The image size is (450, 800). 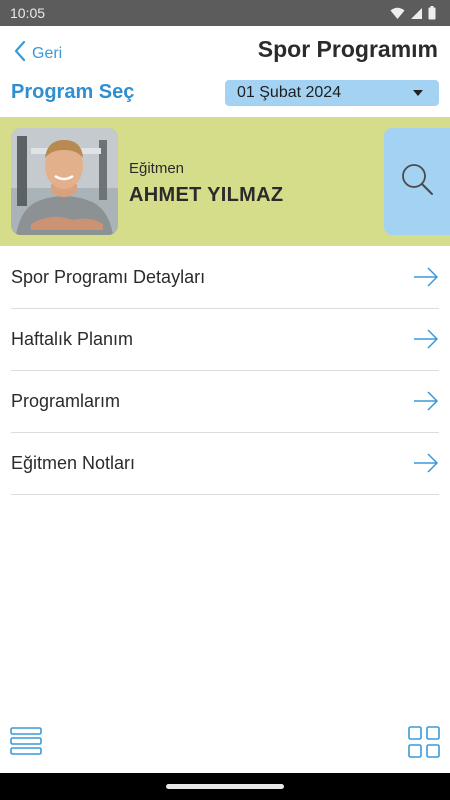 What do you see at coordinates (20, 53) in the screenshot?
I see `chevron-left-icon` at bounding box center [20, 53].